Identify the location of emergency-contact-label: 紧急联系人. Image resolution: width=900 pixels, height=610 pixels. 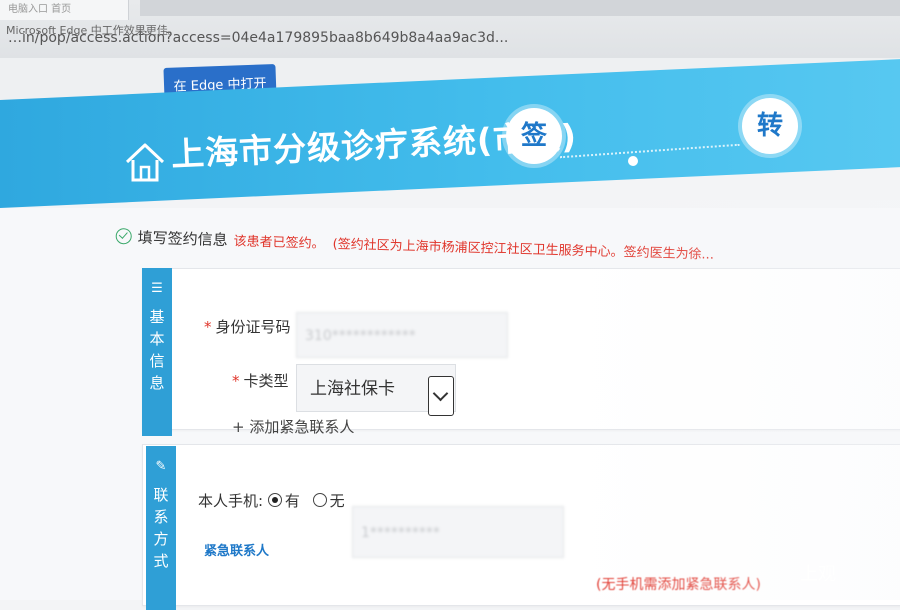
(237, 551).